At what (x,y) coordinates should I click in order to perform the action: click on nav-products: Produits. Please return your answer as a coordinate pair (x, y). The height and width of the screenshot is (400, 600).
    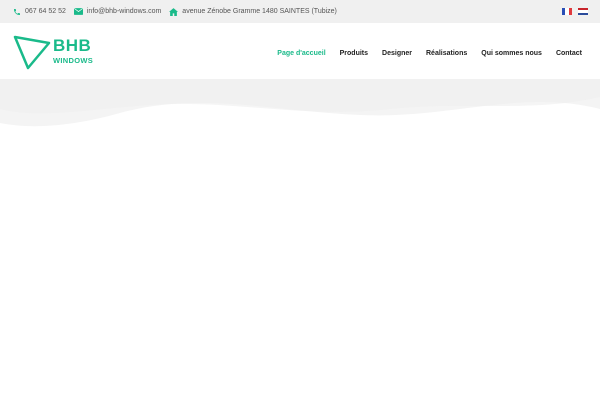
    Looking at the image, I should click on (354, 53).